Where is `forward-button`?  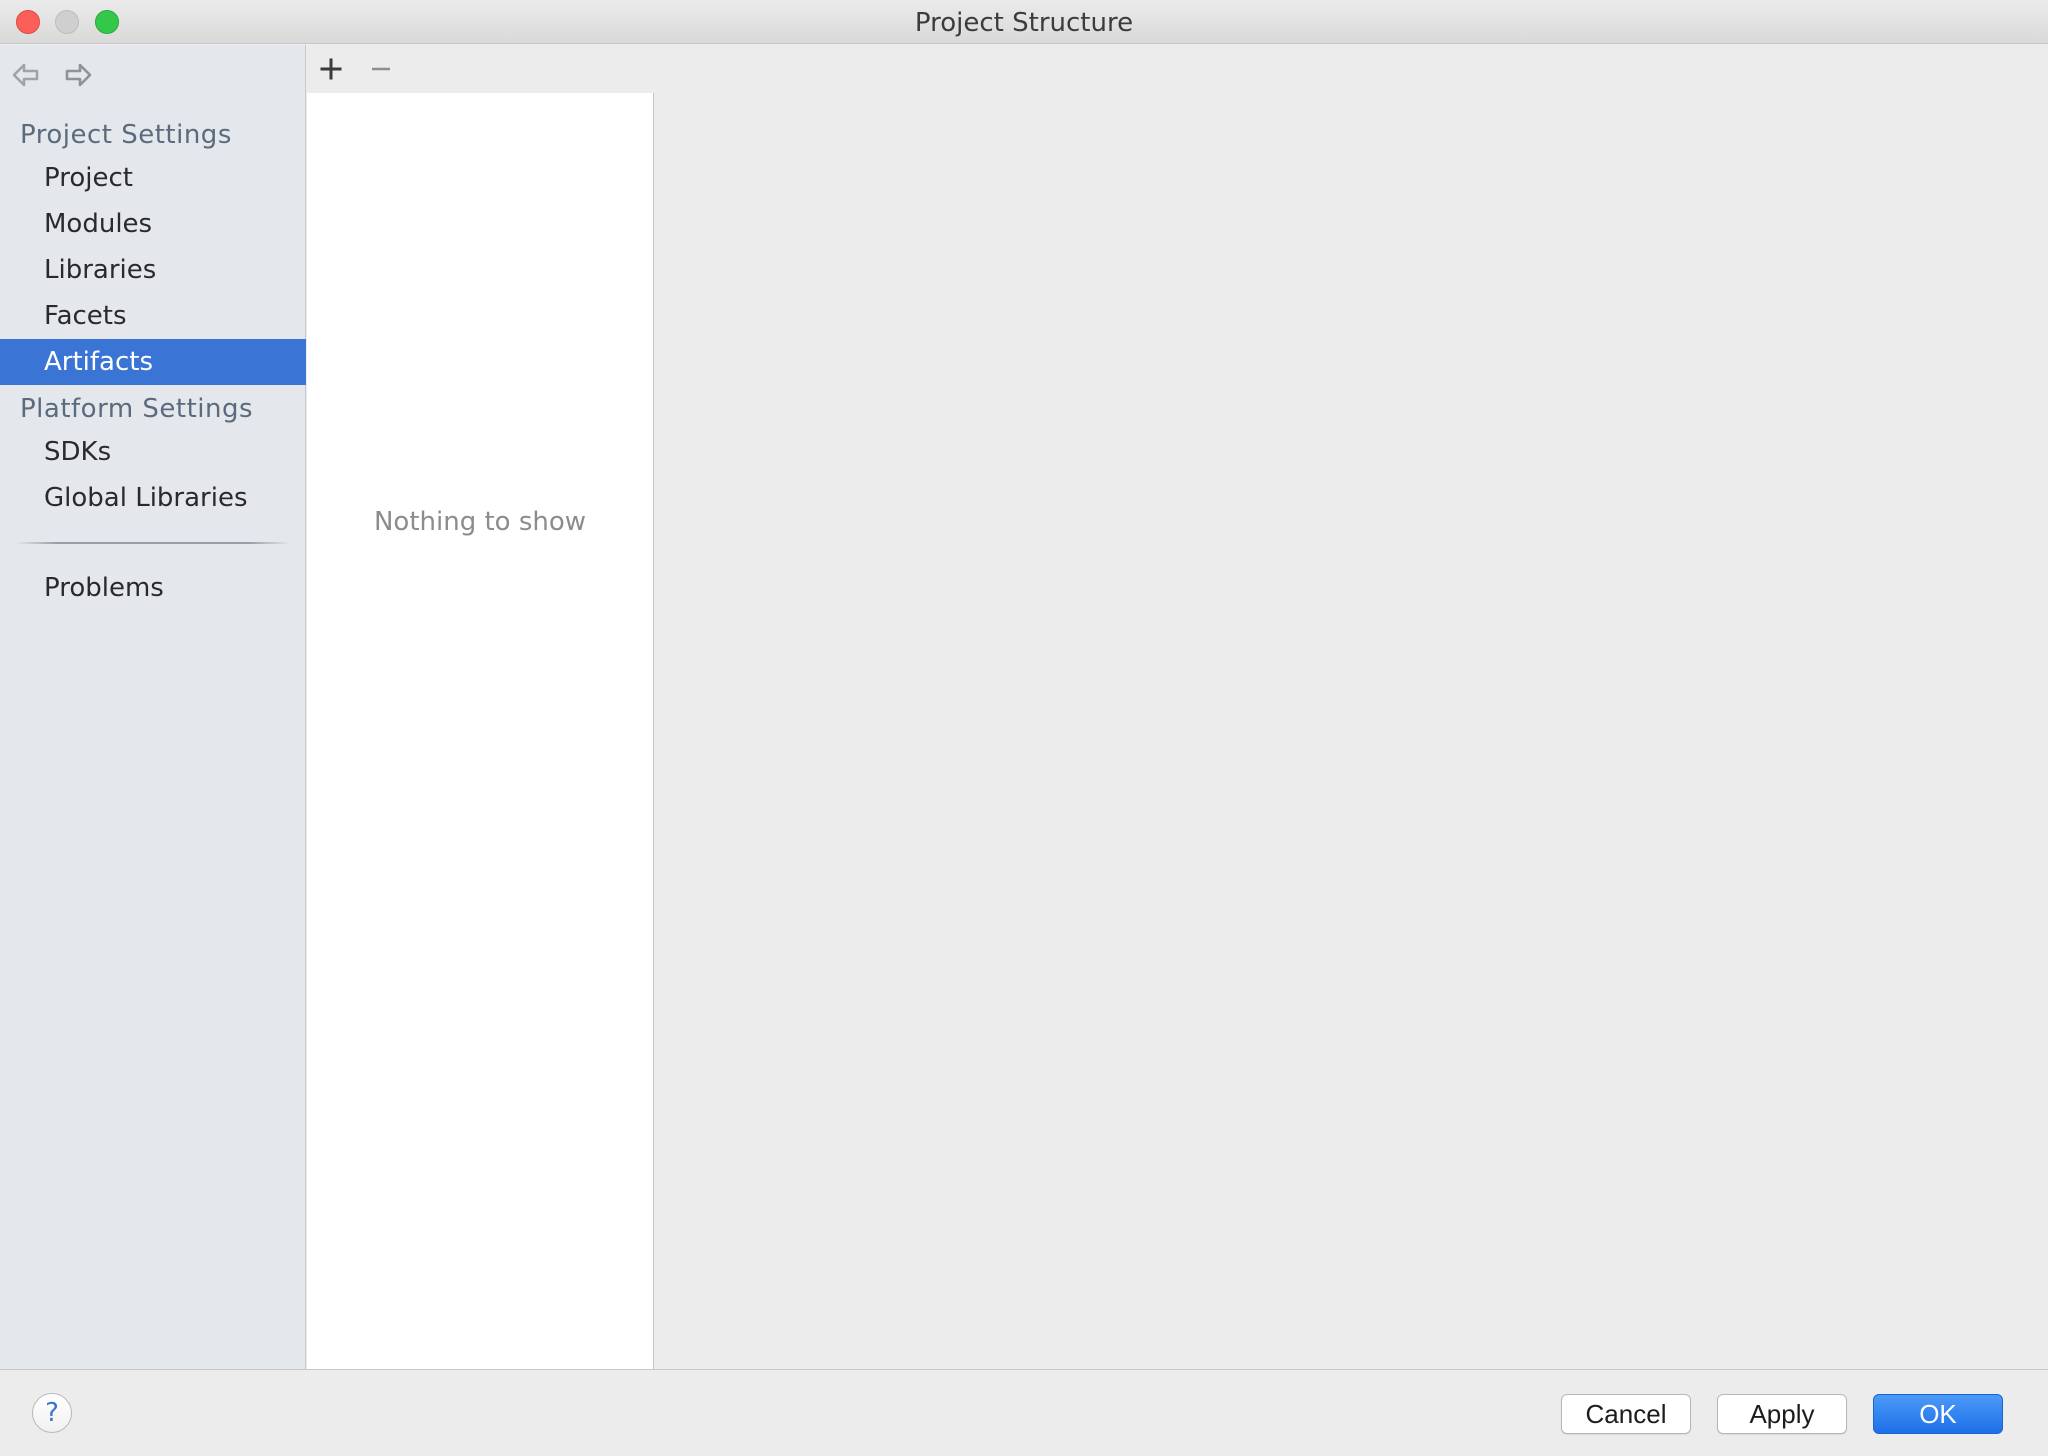
forward-button is located at coordinates (78, 75).